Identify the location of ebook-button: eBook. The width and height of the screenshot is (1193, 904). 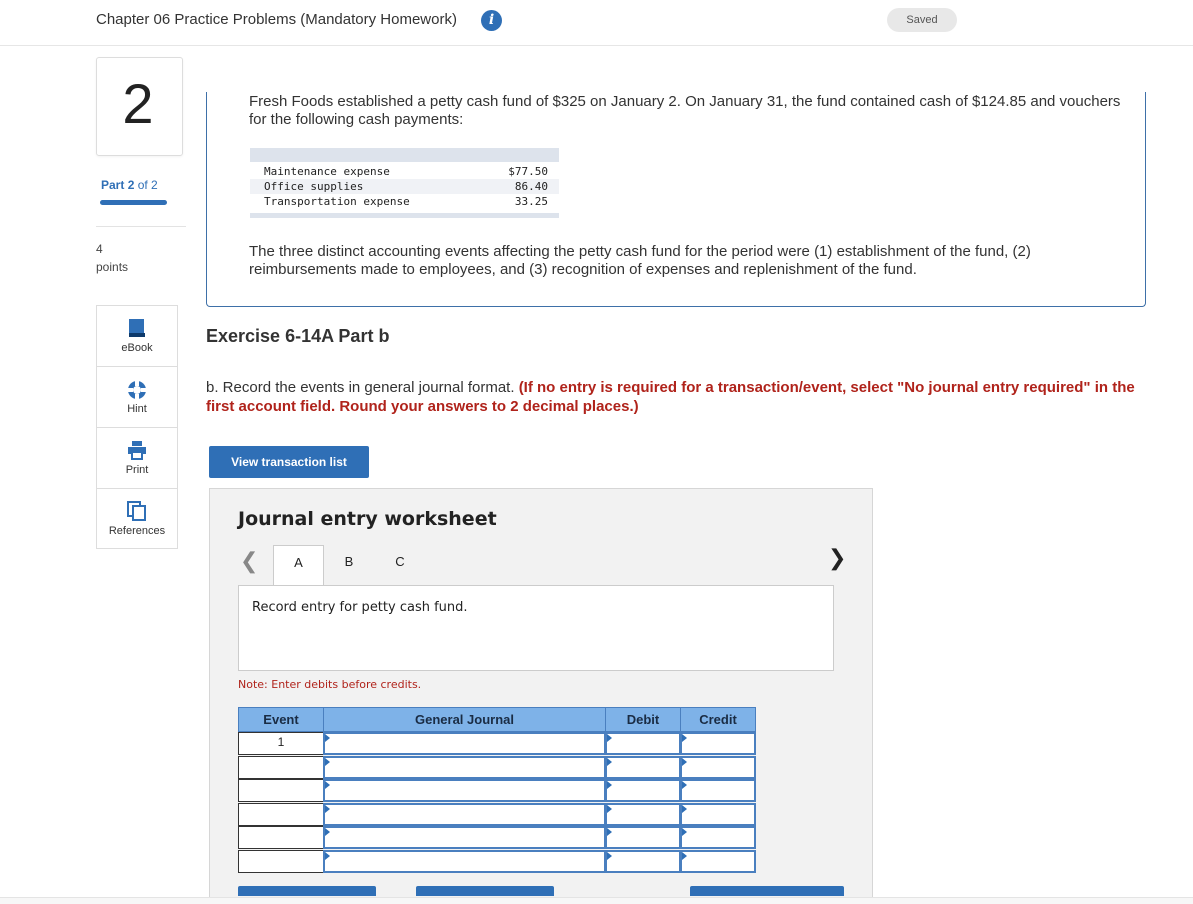
(137, 336).